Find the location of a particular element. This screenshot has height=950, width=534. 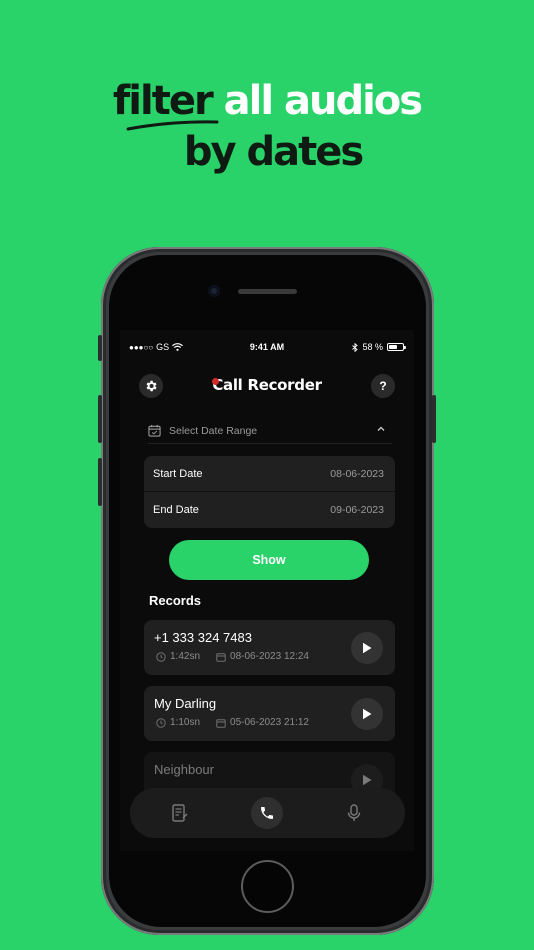

records-title: Records is located at coordinates (175, 600).